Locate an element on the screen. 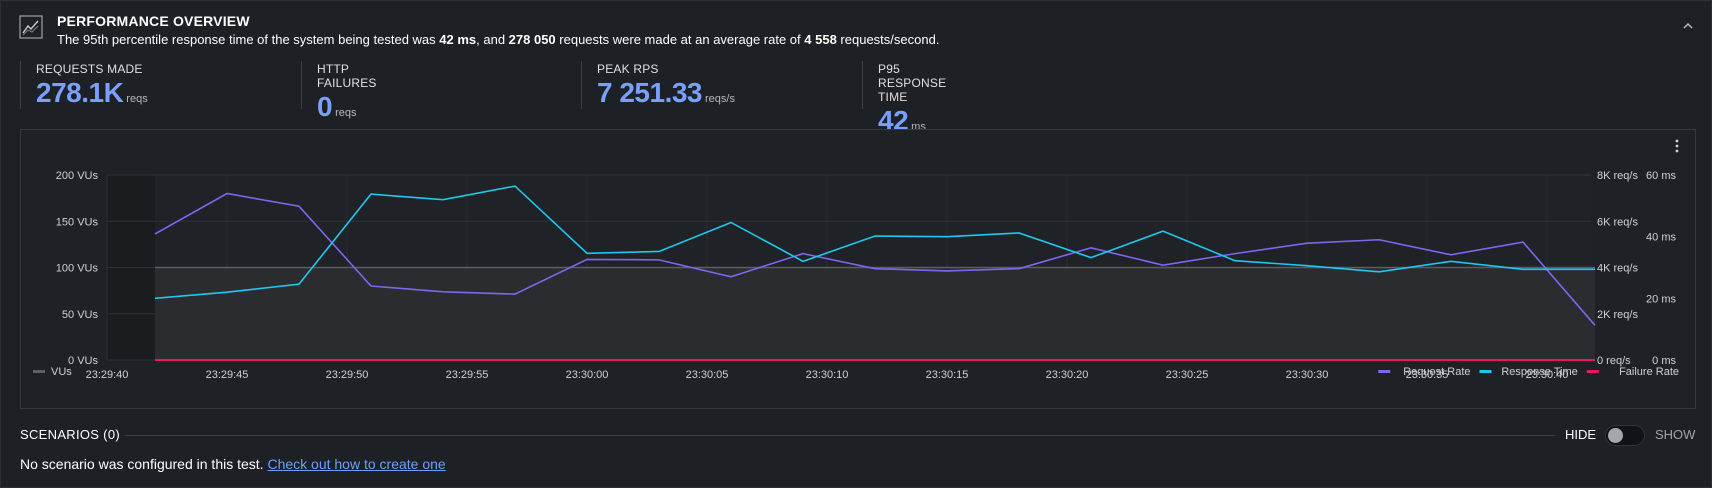 Image resolution: width=1712 pixels, height=488 pixels. y-left-tick-label: 50 VUs is located at coordinates (80, 315).